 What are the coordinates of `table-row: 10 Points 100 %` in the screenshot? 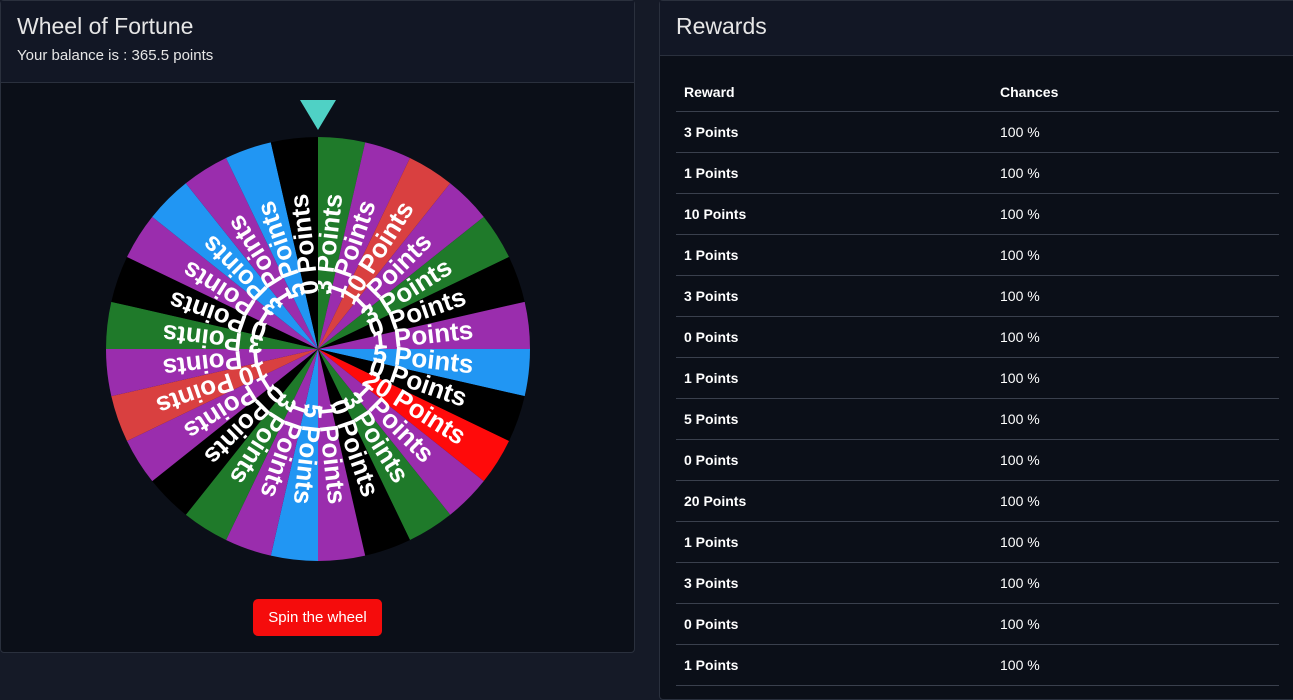 It's located at (977, 214).